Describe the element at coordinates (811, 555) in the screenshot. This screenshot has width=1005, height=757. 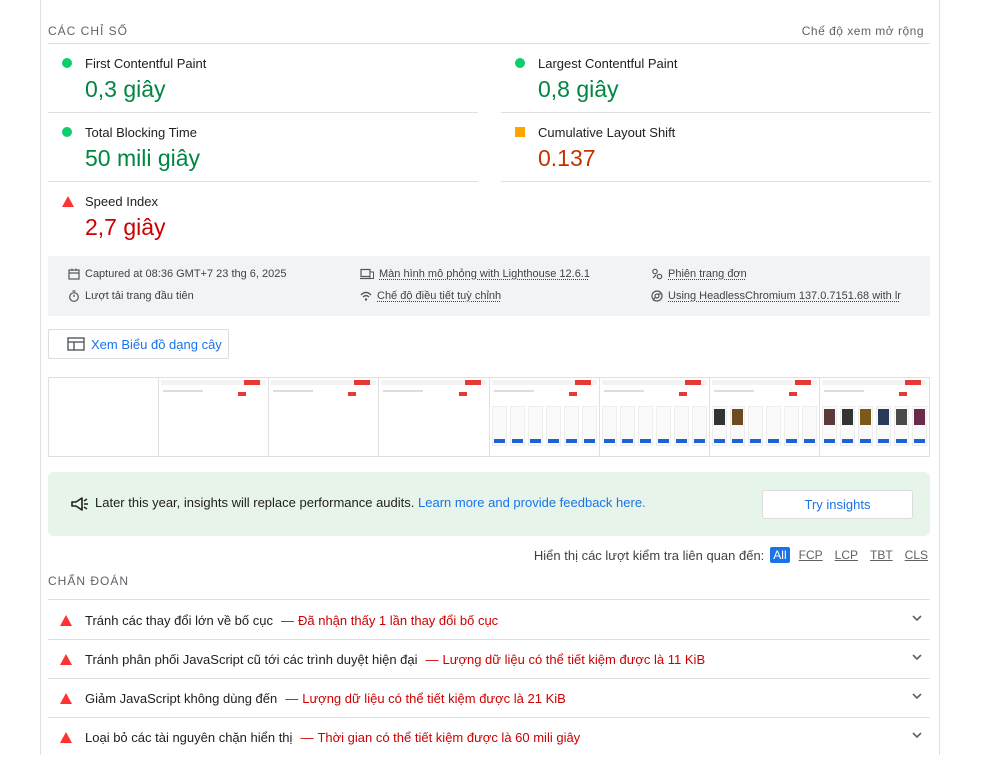
I see `filter-chip-fcp: FCP` at that location.